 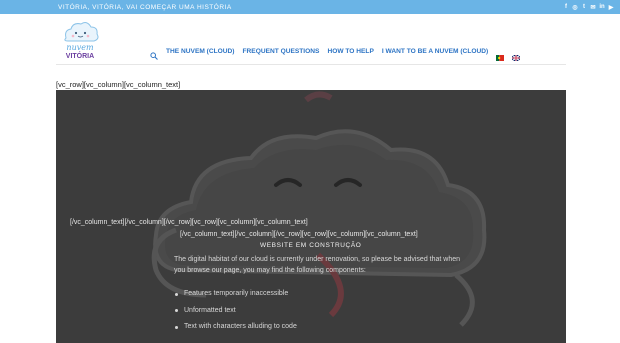 What do you see at coordinates (575, 7) in the screenshot?
I see `instagram-icon: ◎` at bounding box center [575, 7].